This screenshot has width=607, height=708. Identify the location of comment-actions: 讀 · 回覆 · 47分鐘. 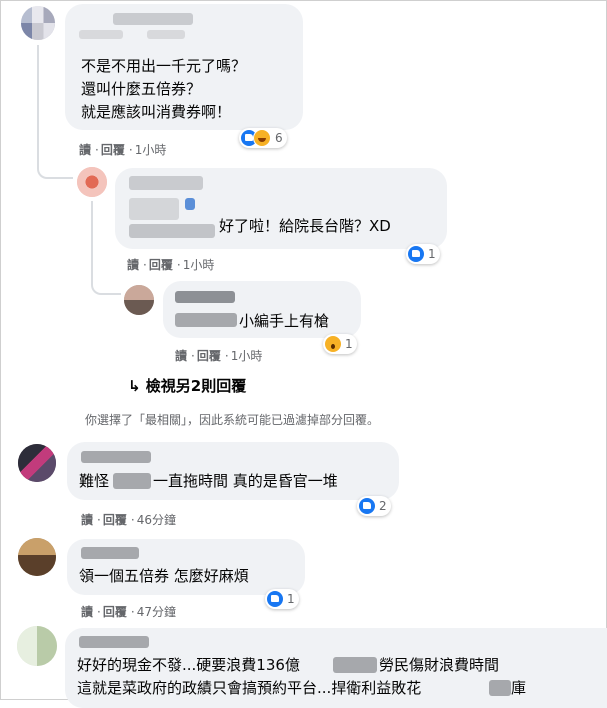
(128, 612).